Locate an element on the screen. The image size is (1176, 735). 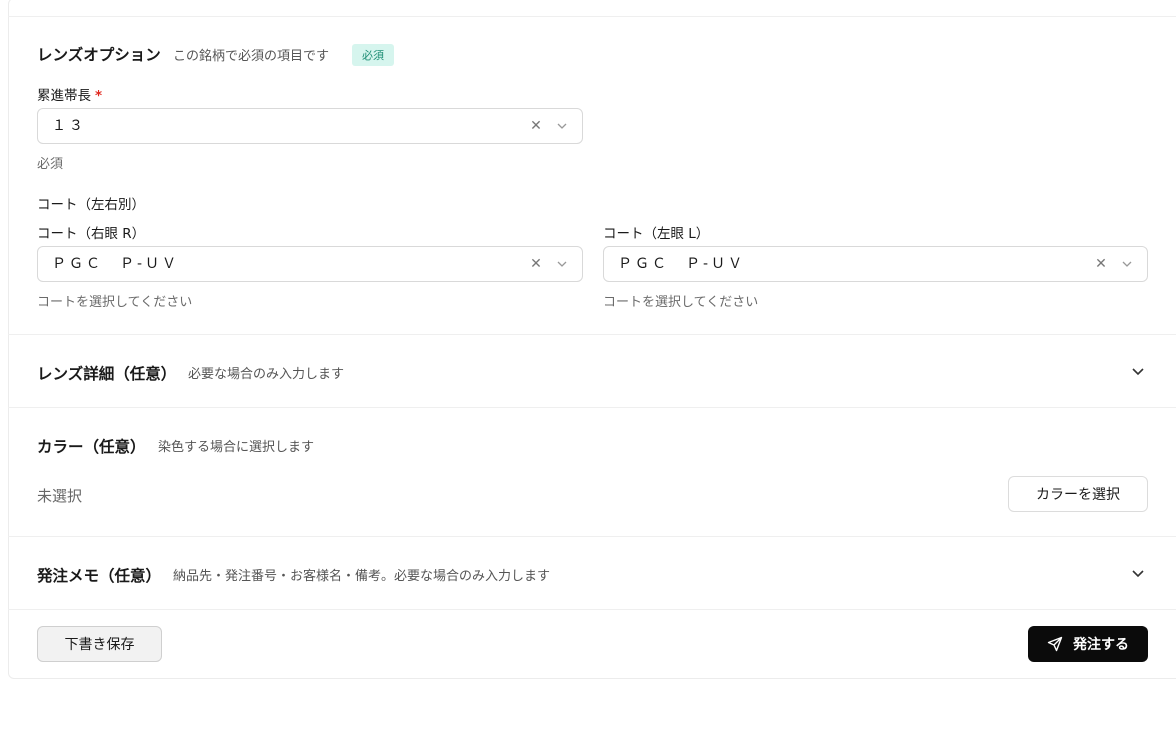
submit-order-button: 発注する is located at coordinates (1088, 644).